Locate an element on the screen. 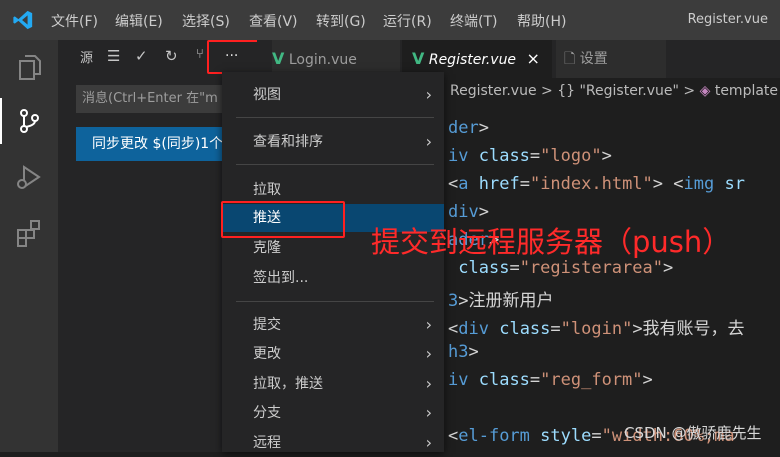 Image resolution: width=780 pixels, height=457 pixels. tab-label: Login.vue is located at coordinates (322, 60).